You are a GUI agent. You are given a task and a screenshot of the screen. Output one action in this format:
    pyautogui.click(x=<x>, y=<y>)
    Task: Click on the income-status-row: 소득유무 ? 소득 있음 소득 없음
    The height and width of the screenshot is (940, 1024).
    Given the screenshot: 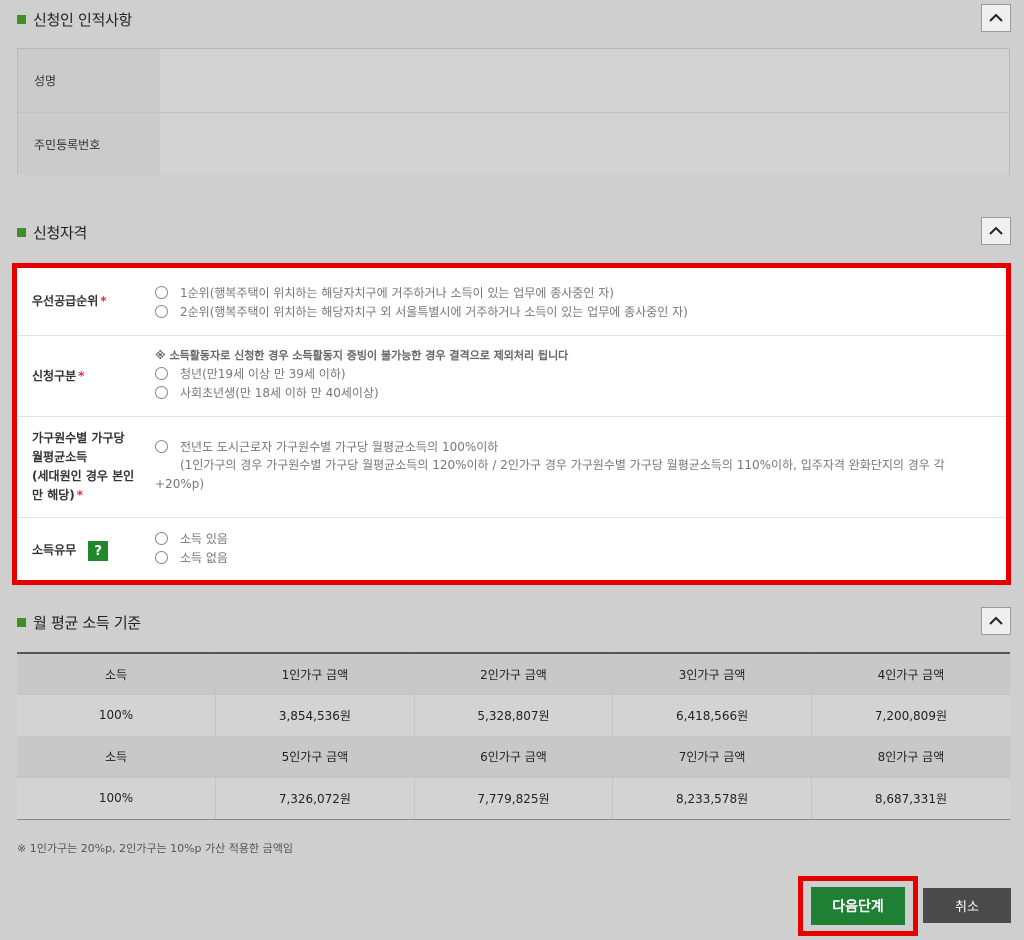 What is the action you would take?
    pyautogui.click(x=511, y=549)
    